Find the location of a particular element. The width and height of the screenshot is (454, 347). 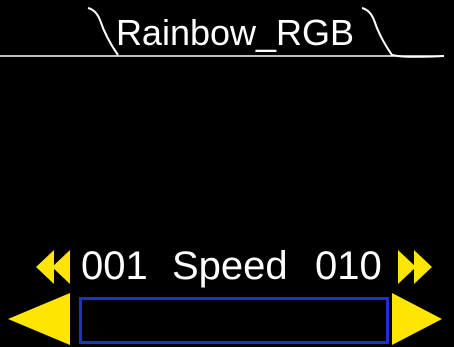

speed-label: Speed is located at coordinates (230, 266).